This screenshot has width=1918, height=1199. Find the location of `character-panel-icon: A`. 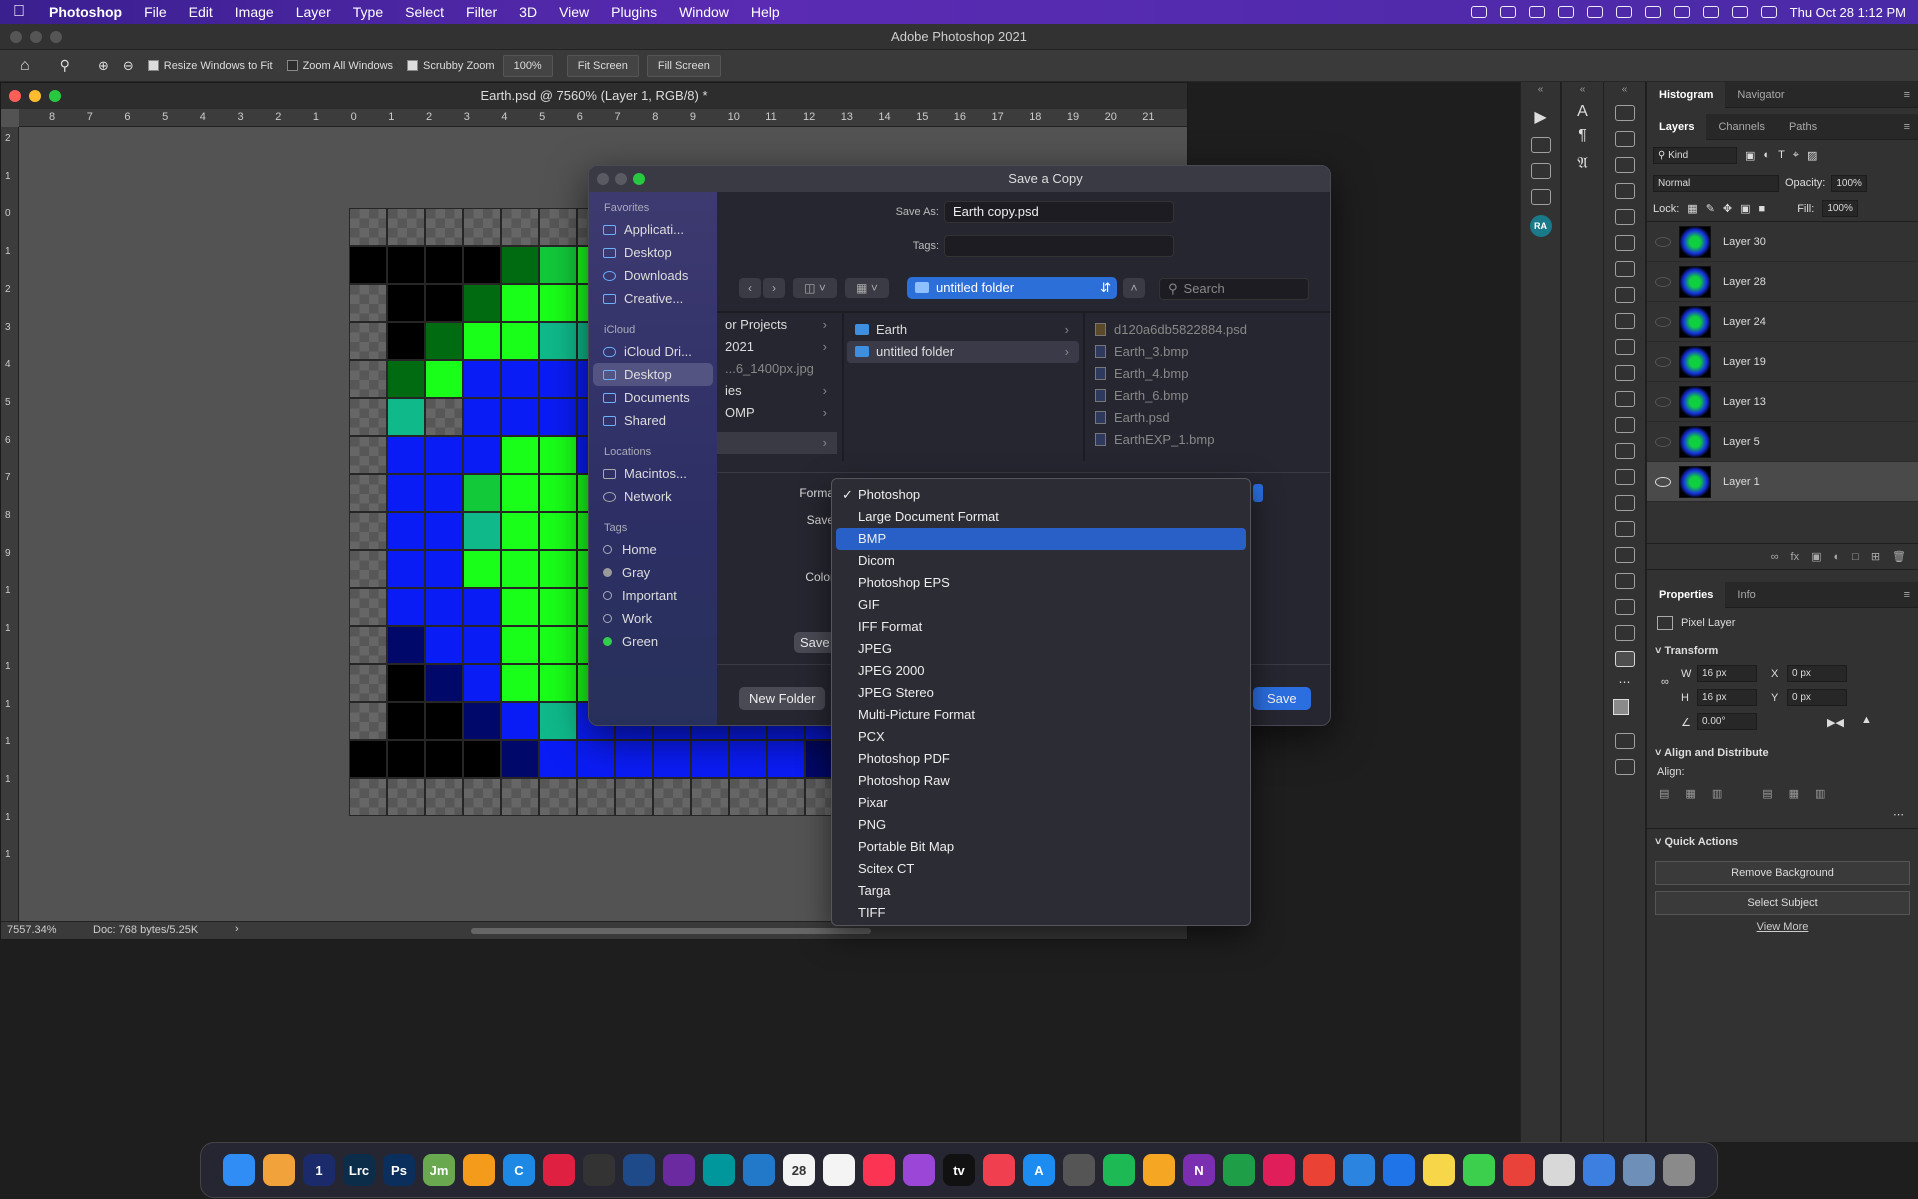

character-panel-icon: A is located at coordinates (1582, 112).